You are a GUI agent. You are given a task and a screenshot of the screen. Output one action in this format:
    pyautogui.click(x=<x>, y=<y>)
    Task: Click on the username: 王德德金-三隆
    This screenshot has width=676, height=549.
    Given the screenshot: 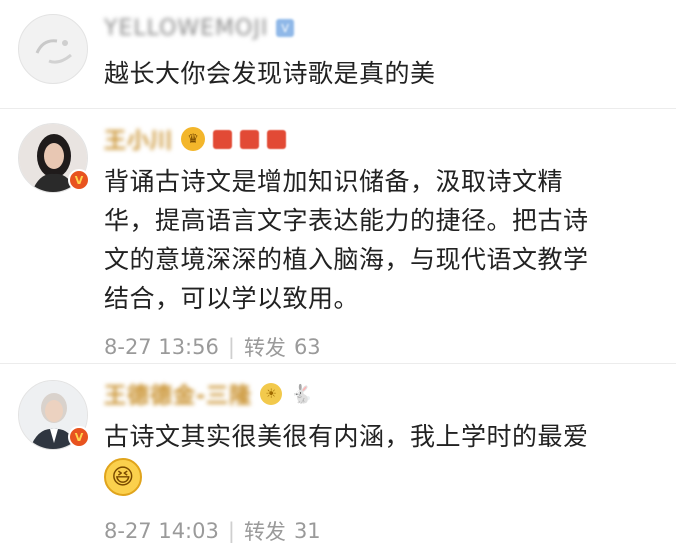 What is the action you would take?
    pyautogui.click(x=178, y=394)
    